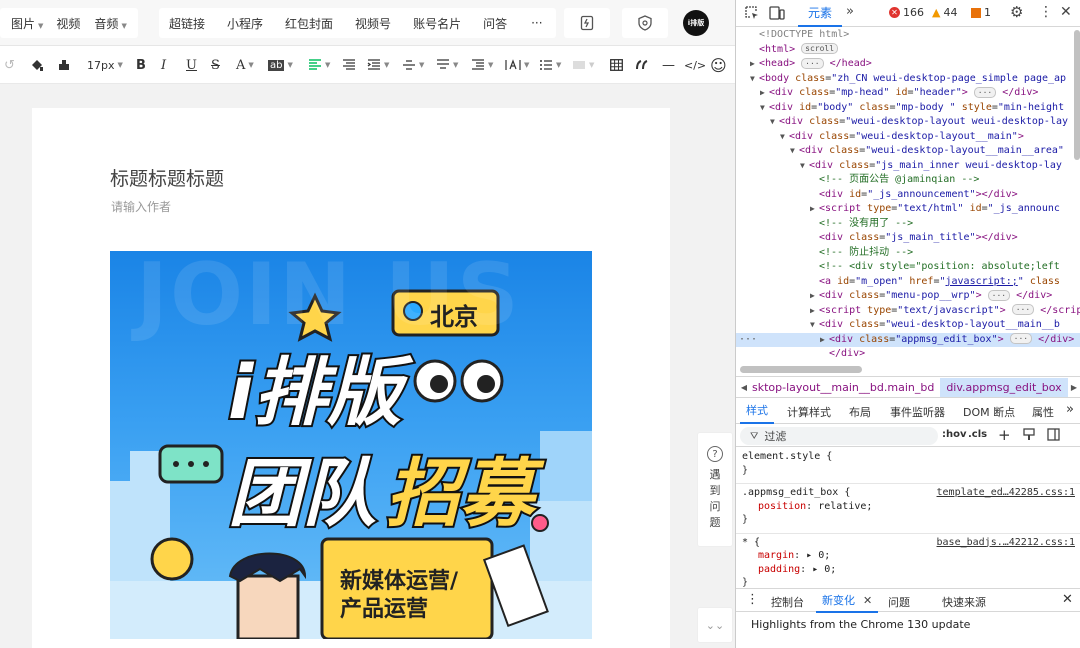 The height and width of the screenshot is (648, 1080). I want to click on dom-node-line: <!-- 页面公告 @jaminqian -->, so click(908, 180).